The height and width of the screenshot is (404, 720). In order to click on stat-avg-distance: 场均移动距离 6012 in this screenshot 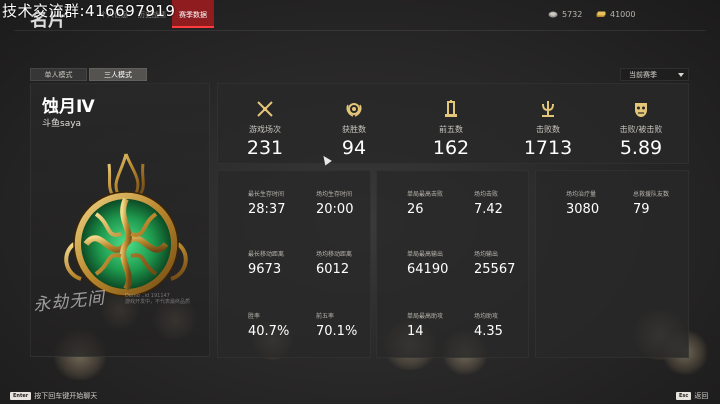, I will do `click(334, 263)`.